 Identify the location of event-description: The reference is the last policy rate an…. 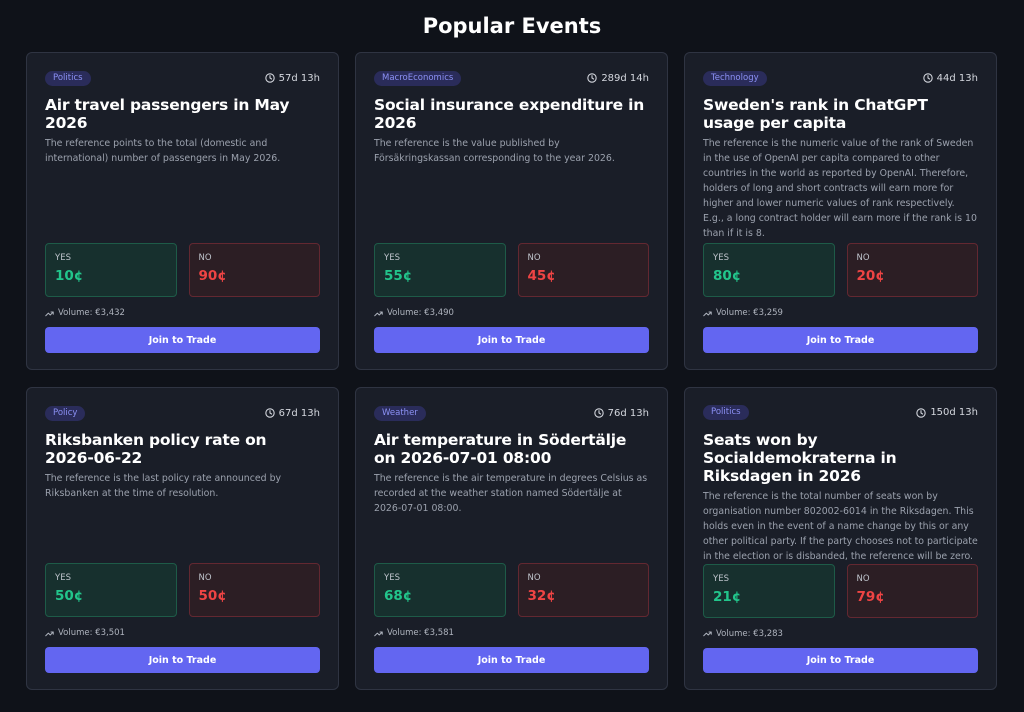
(163, 486).